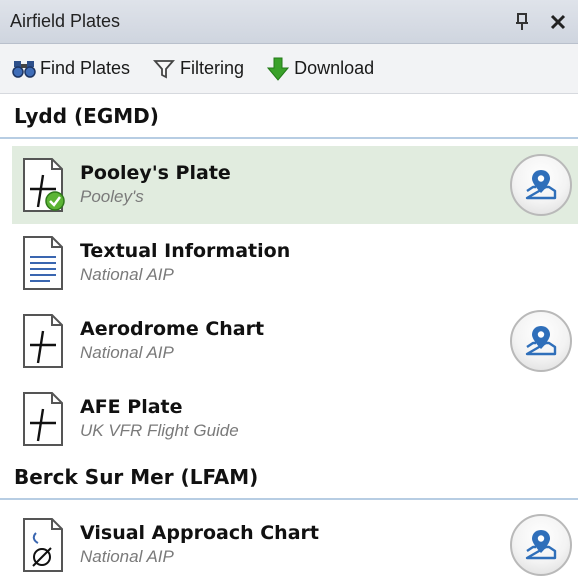  What do you see at coordinates (45, 263) in the screenshot?
I see `text-document-icon` at bounding box center [45, 263].